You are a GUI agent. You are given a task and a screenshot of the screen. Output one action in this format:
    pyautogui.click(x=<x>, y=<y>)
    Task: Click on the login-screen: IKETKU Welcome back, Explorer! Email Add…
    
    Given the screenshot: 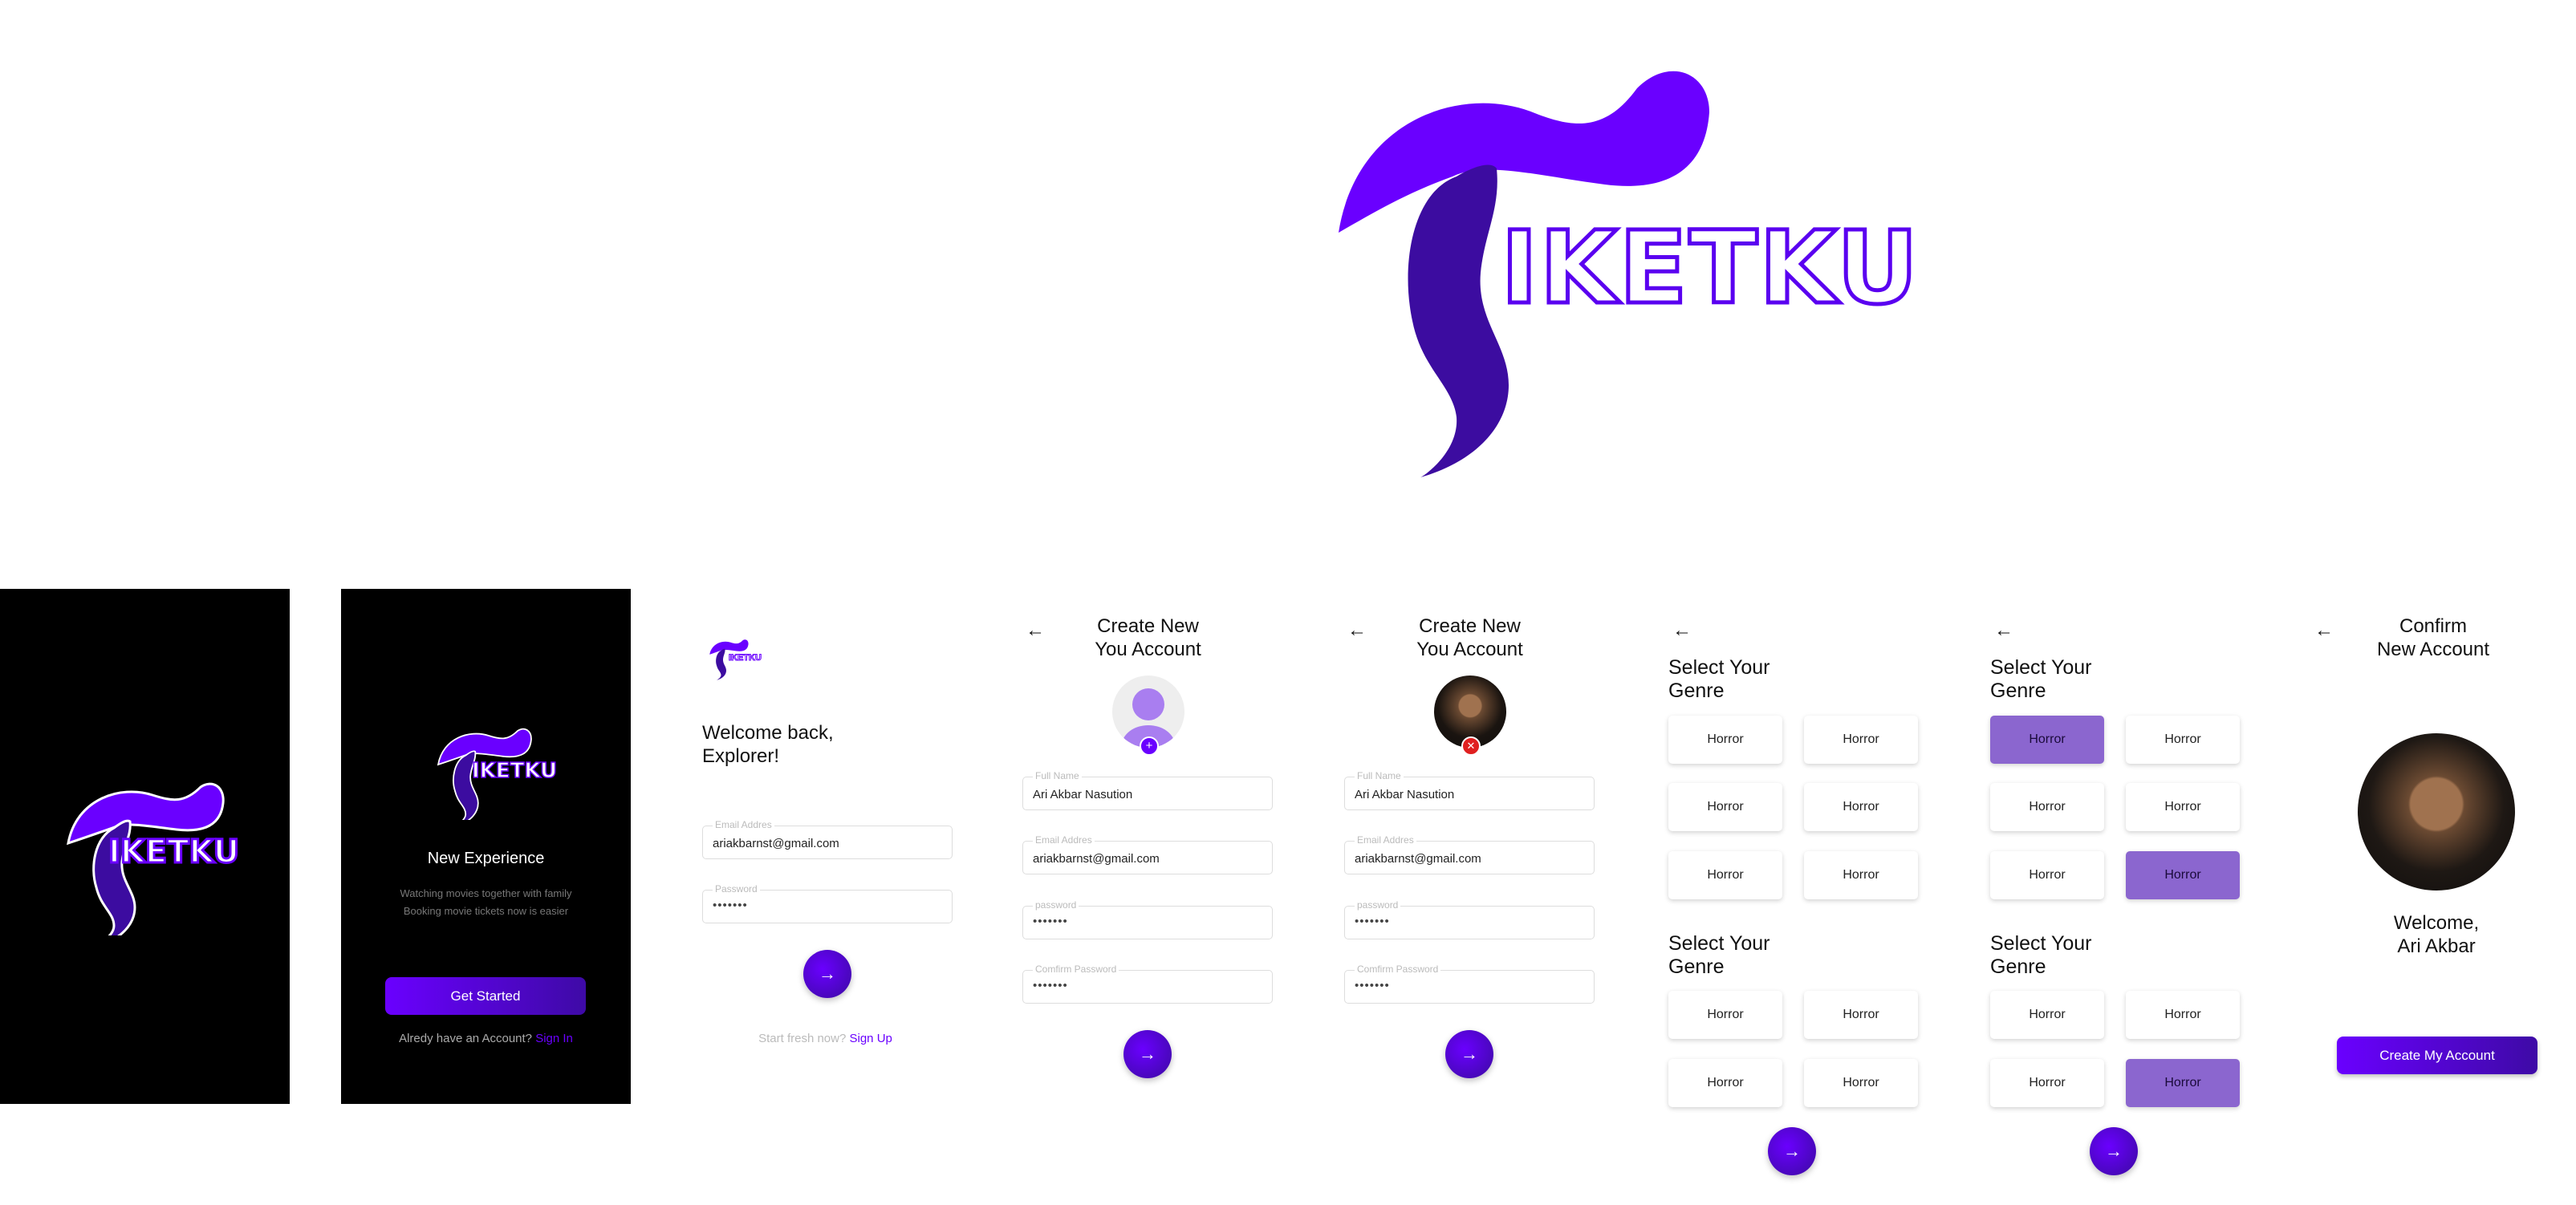 What is the action you would take?
    pyautogui.click(x=825, y=846)
    